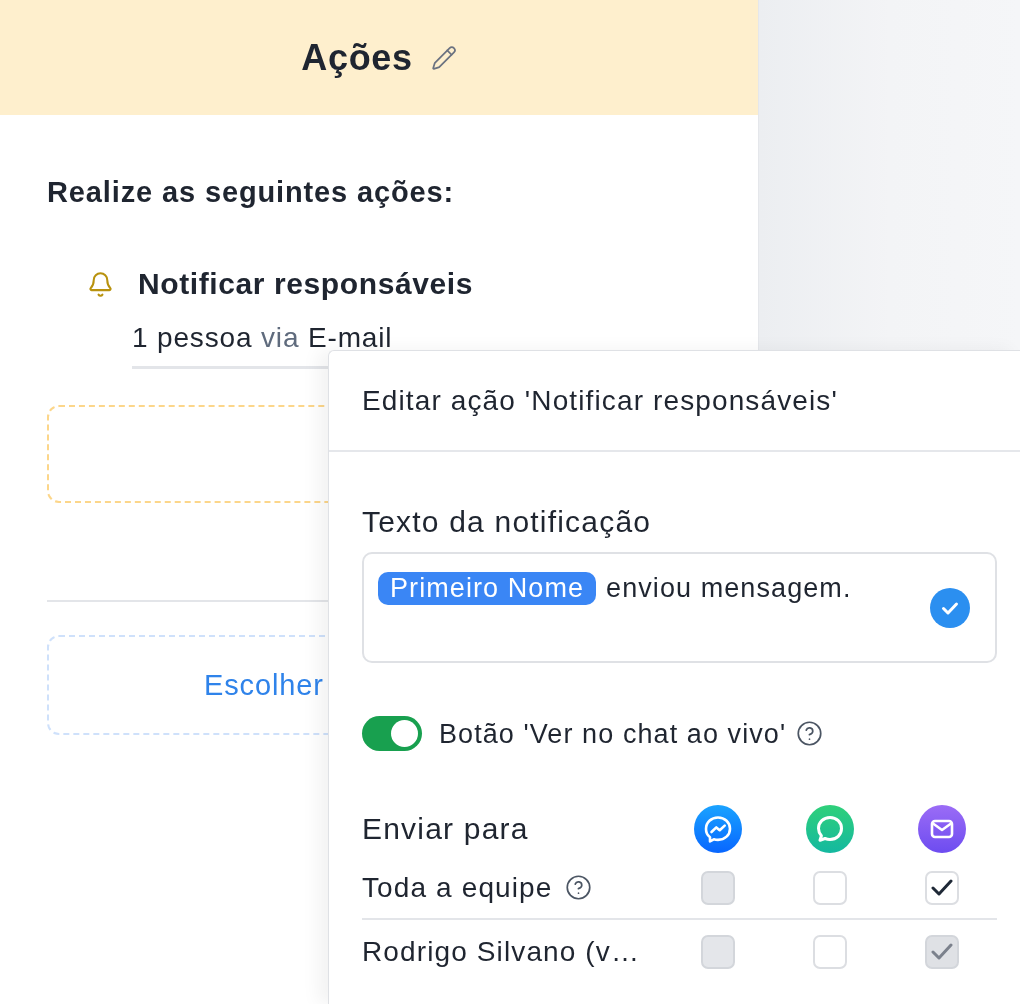 The height and width of the screenshot is (1004, 1020). I want to click on page-title: Ações, so click(357, 57).